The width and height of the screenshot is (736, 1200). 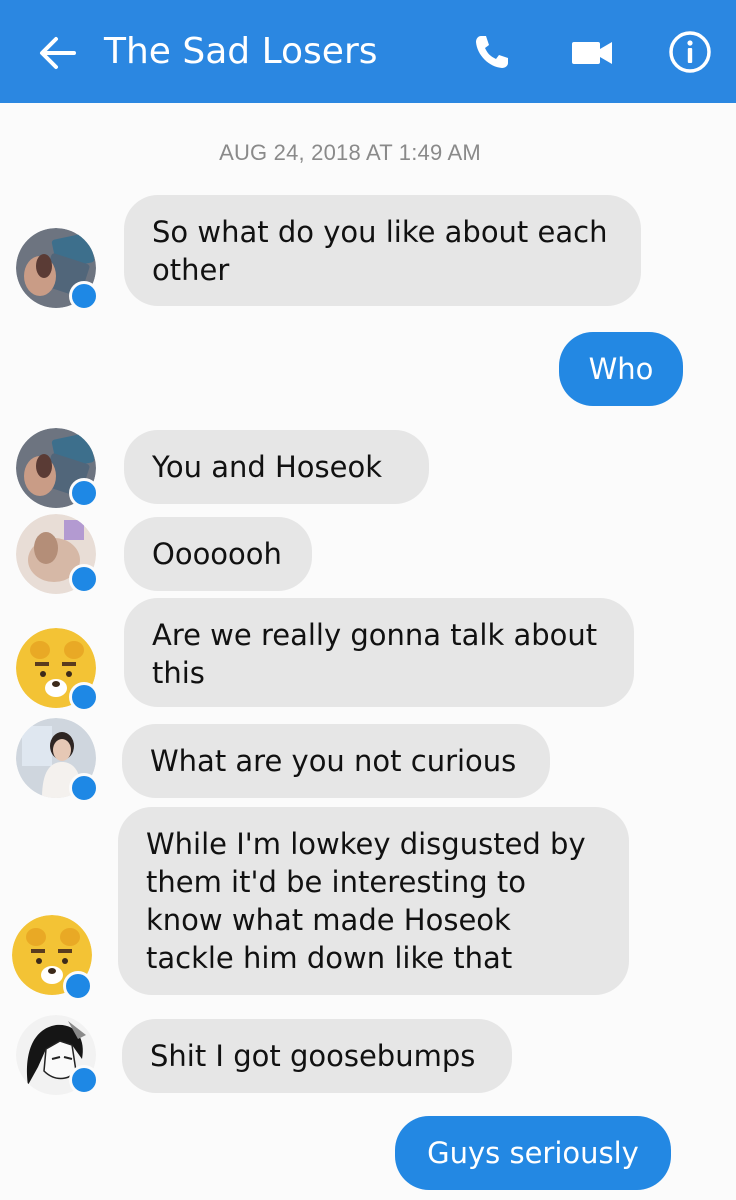 What do you see at coordinates (313, 1056) in the screenshot?
I see `message-text: Shit I got goosebumps` at bounding box center [313, 1056].